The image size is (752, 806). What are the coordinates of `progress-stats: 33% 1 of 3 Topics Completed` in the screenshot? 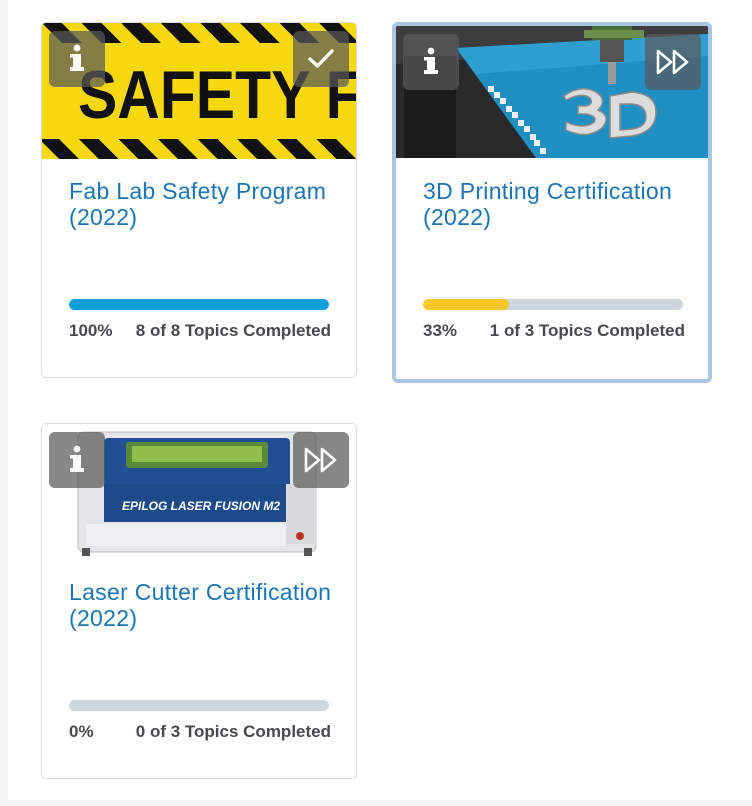 It's located at (554, 332).